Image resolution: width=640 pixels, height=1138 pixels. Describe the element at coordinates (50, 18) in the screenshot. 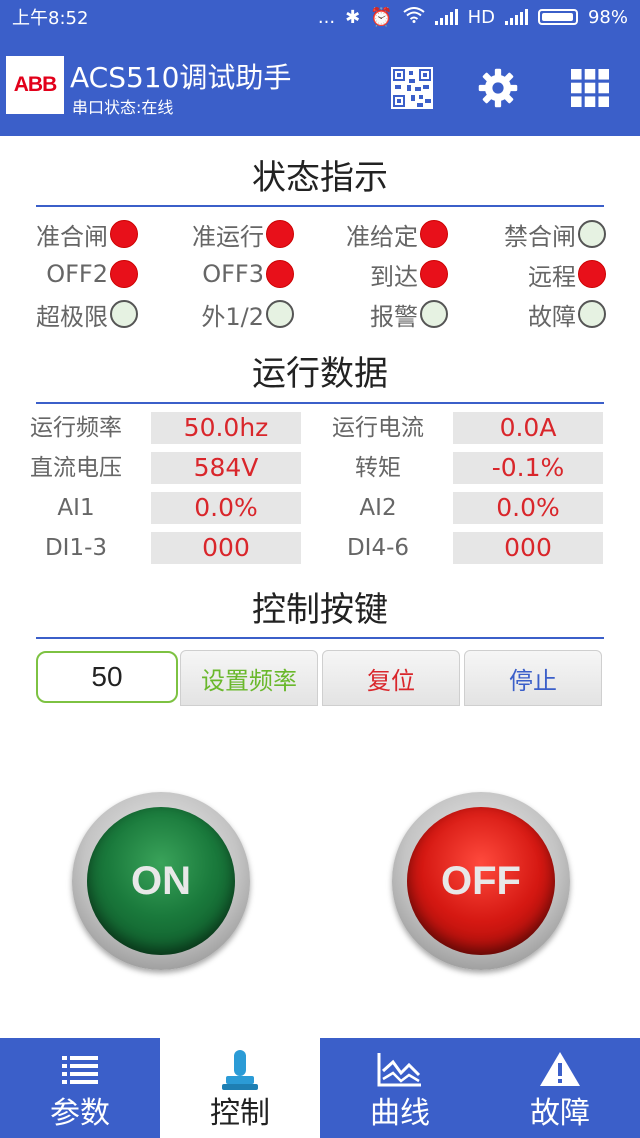

I see `status-time: 上午8:52` at that location.